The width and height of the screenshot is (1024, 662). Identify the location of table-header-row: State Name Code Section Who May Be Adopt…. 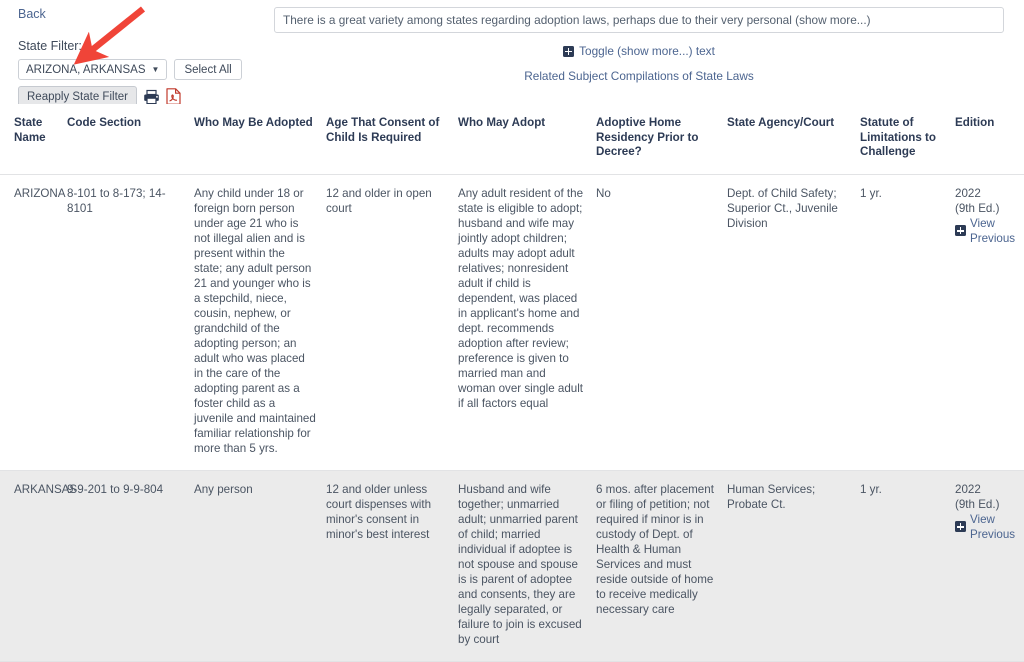
(512, 139).